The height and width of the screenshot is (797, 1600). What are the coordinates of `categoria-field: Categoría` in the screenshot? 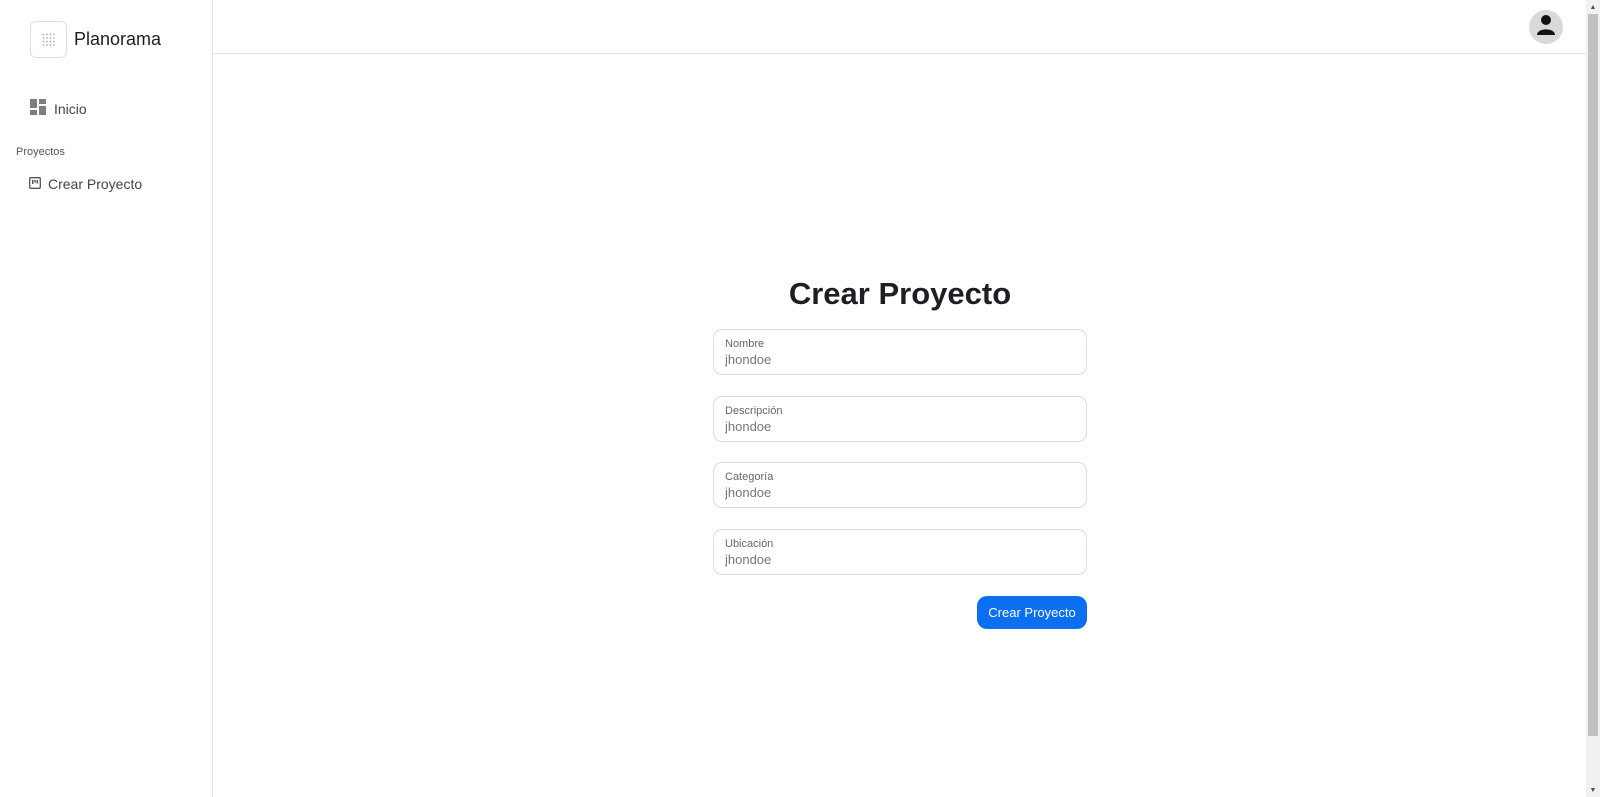 It's located at (900, 485).